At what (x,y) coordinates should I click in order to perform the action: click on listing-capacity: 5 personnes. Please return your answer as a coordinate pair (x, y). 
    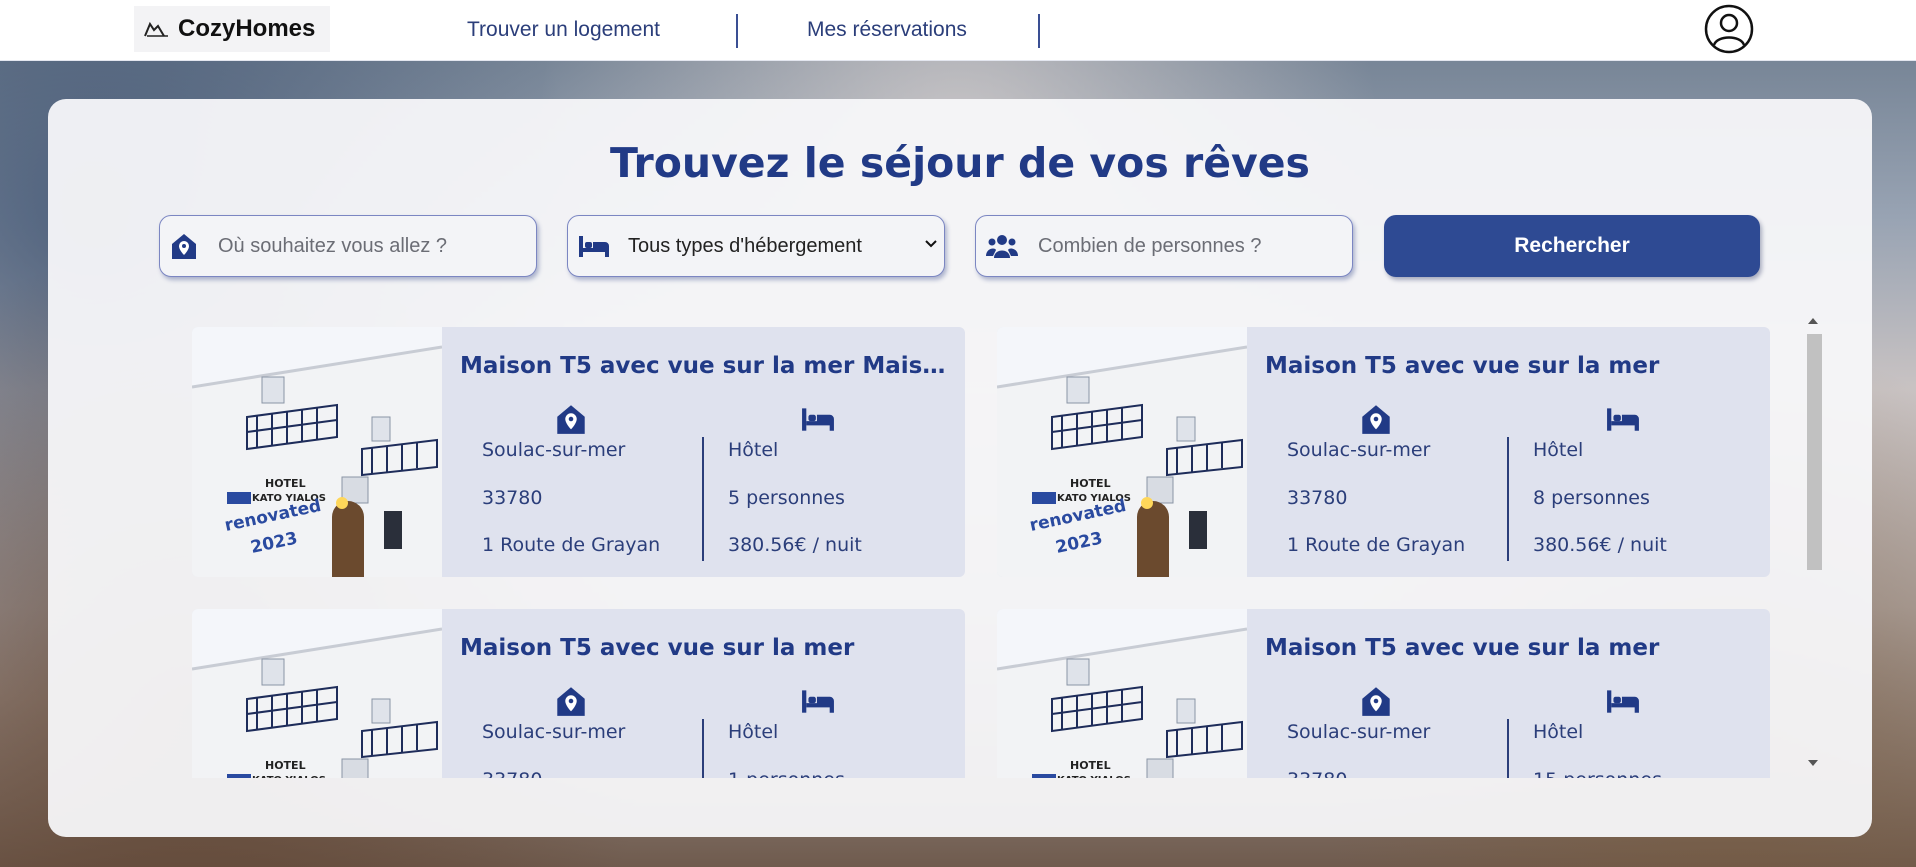
    Looking at the image, I should click on (786, 498).